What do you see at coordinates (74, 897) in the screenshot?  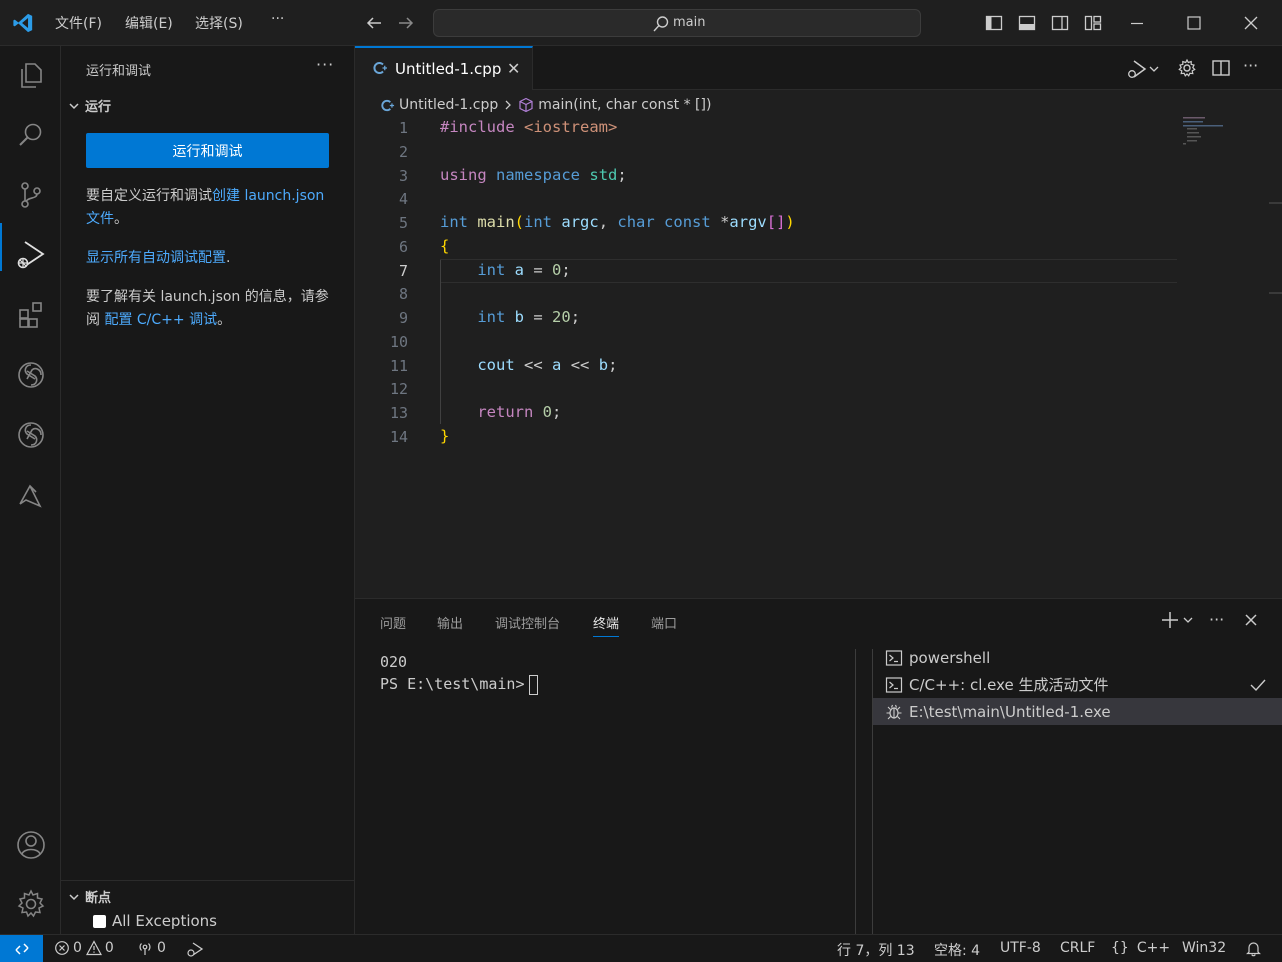 I see `chevron-down-icon` at bounding box center [74, 897].